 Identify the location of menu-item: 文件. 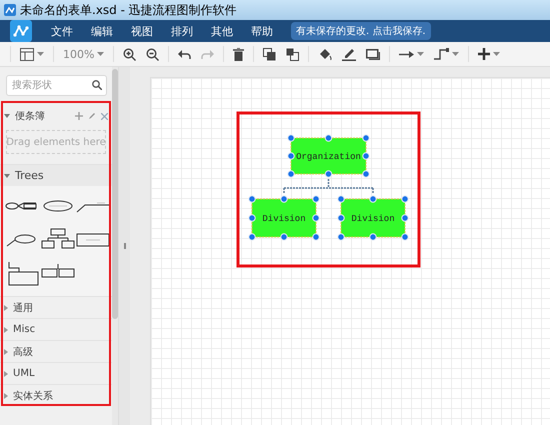
(62, 31).